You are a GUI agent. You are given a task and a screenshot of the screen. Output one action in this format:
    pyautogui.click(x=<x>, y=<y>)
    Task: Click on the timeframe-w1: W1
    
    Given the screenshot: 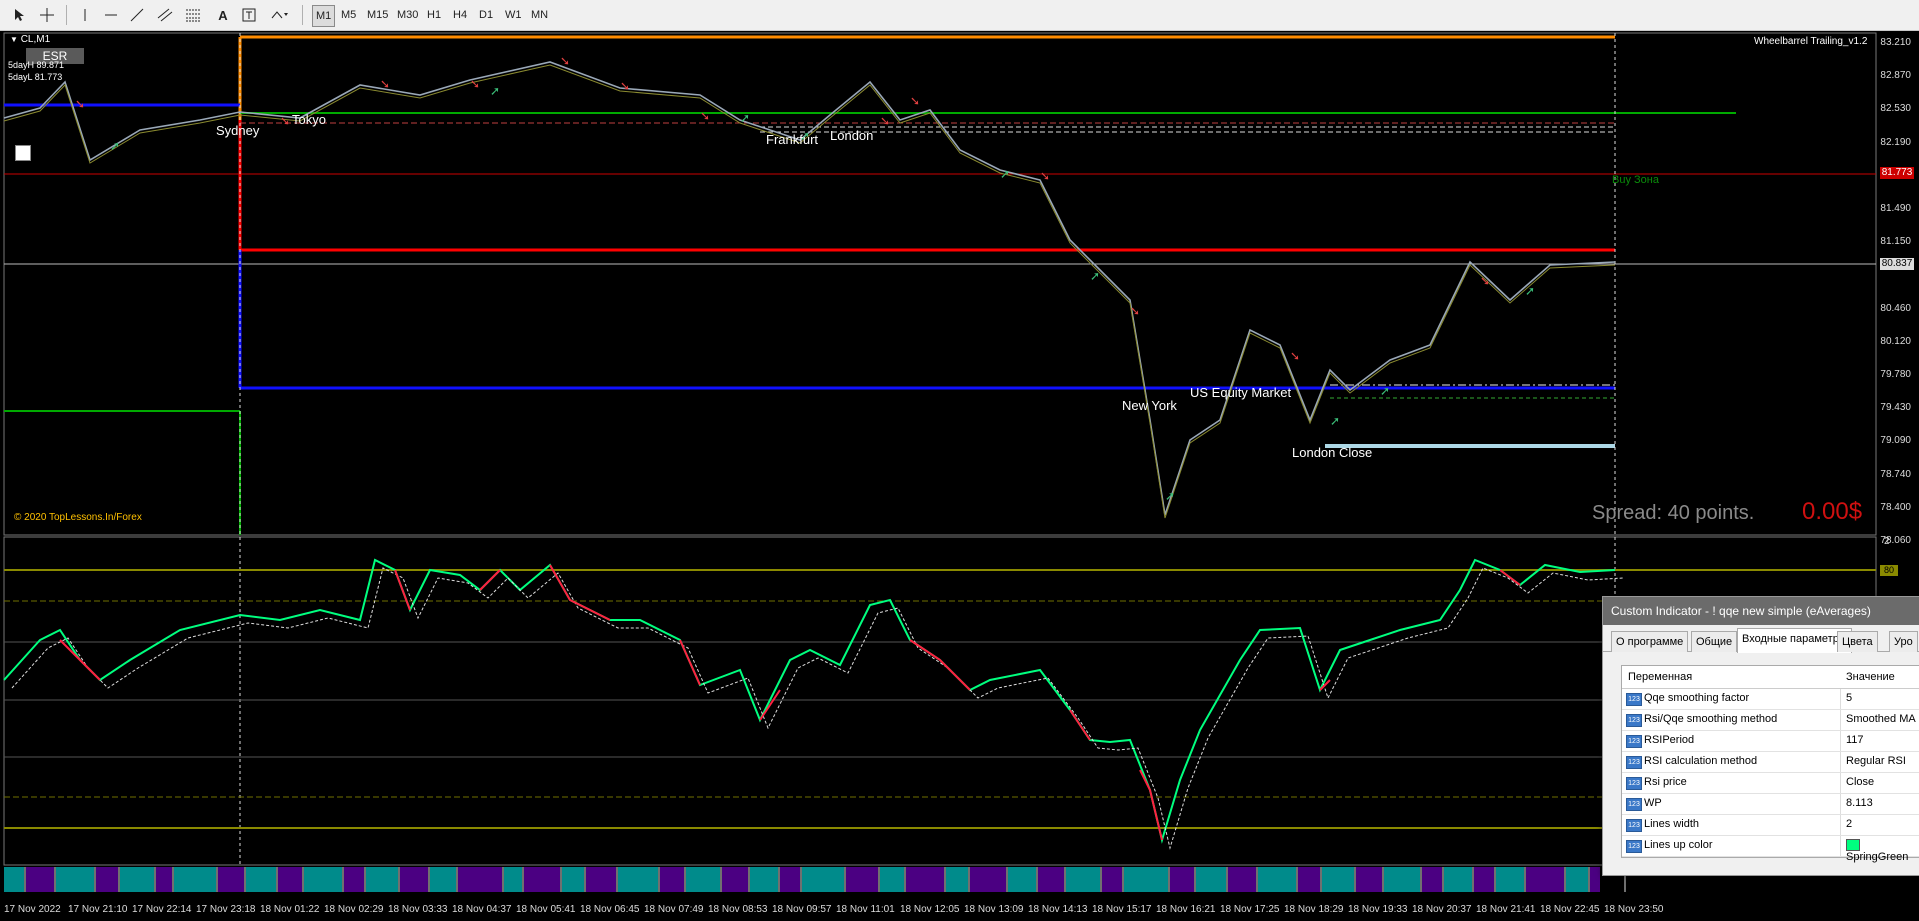 What is the action you would take?
    pyautogui.click(x=513, y=15)
    